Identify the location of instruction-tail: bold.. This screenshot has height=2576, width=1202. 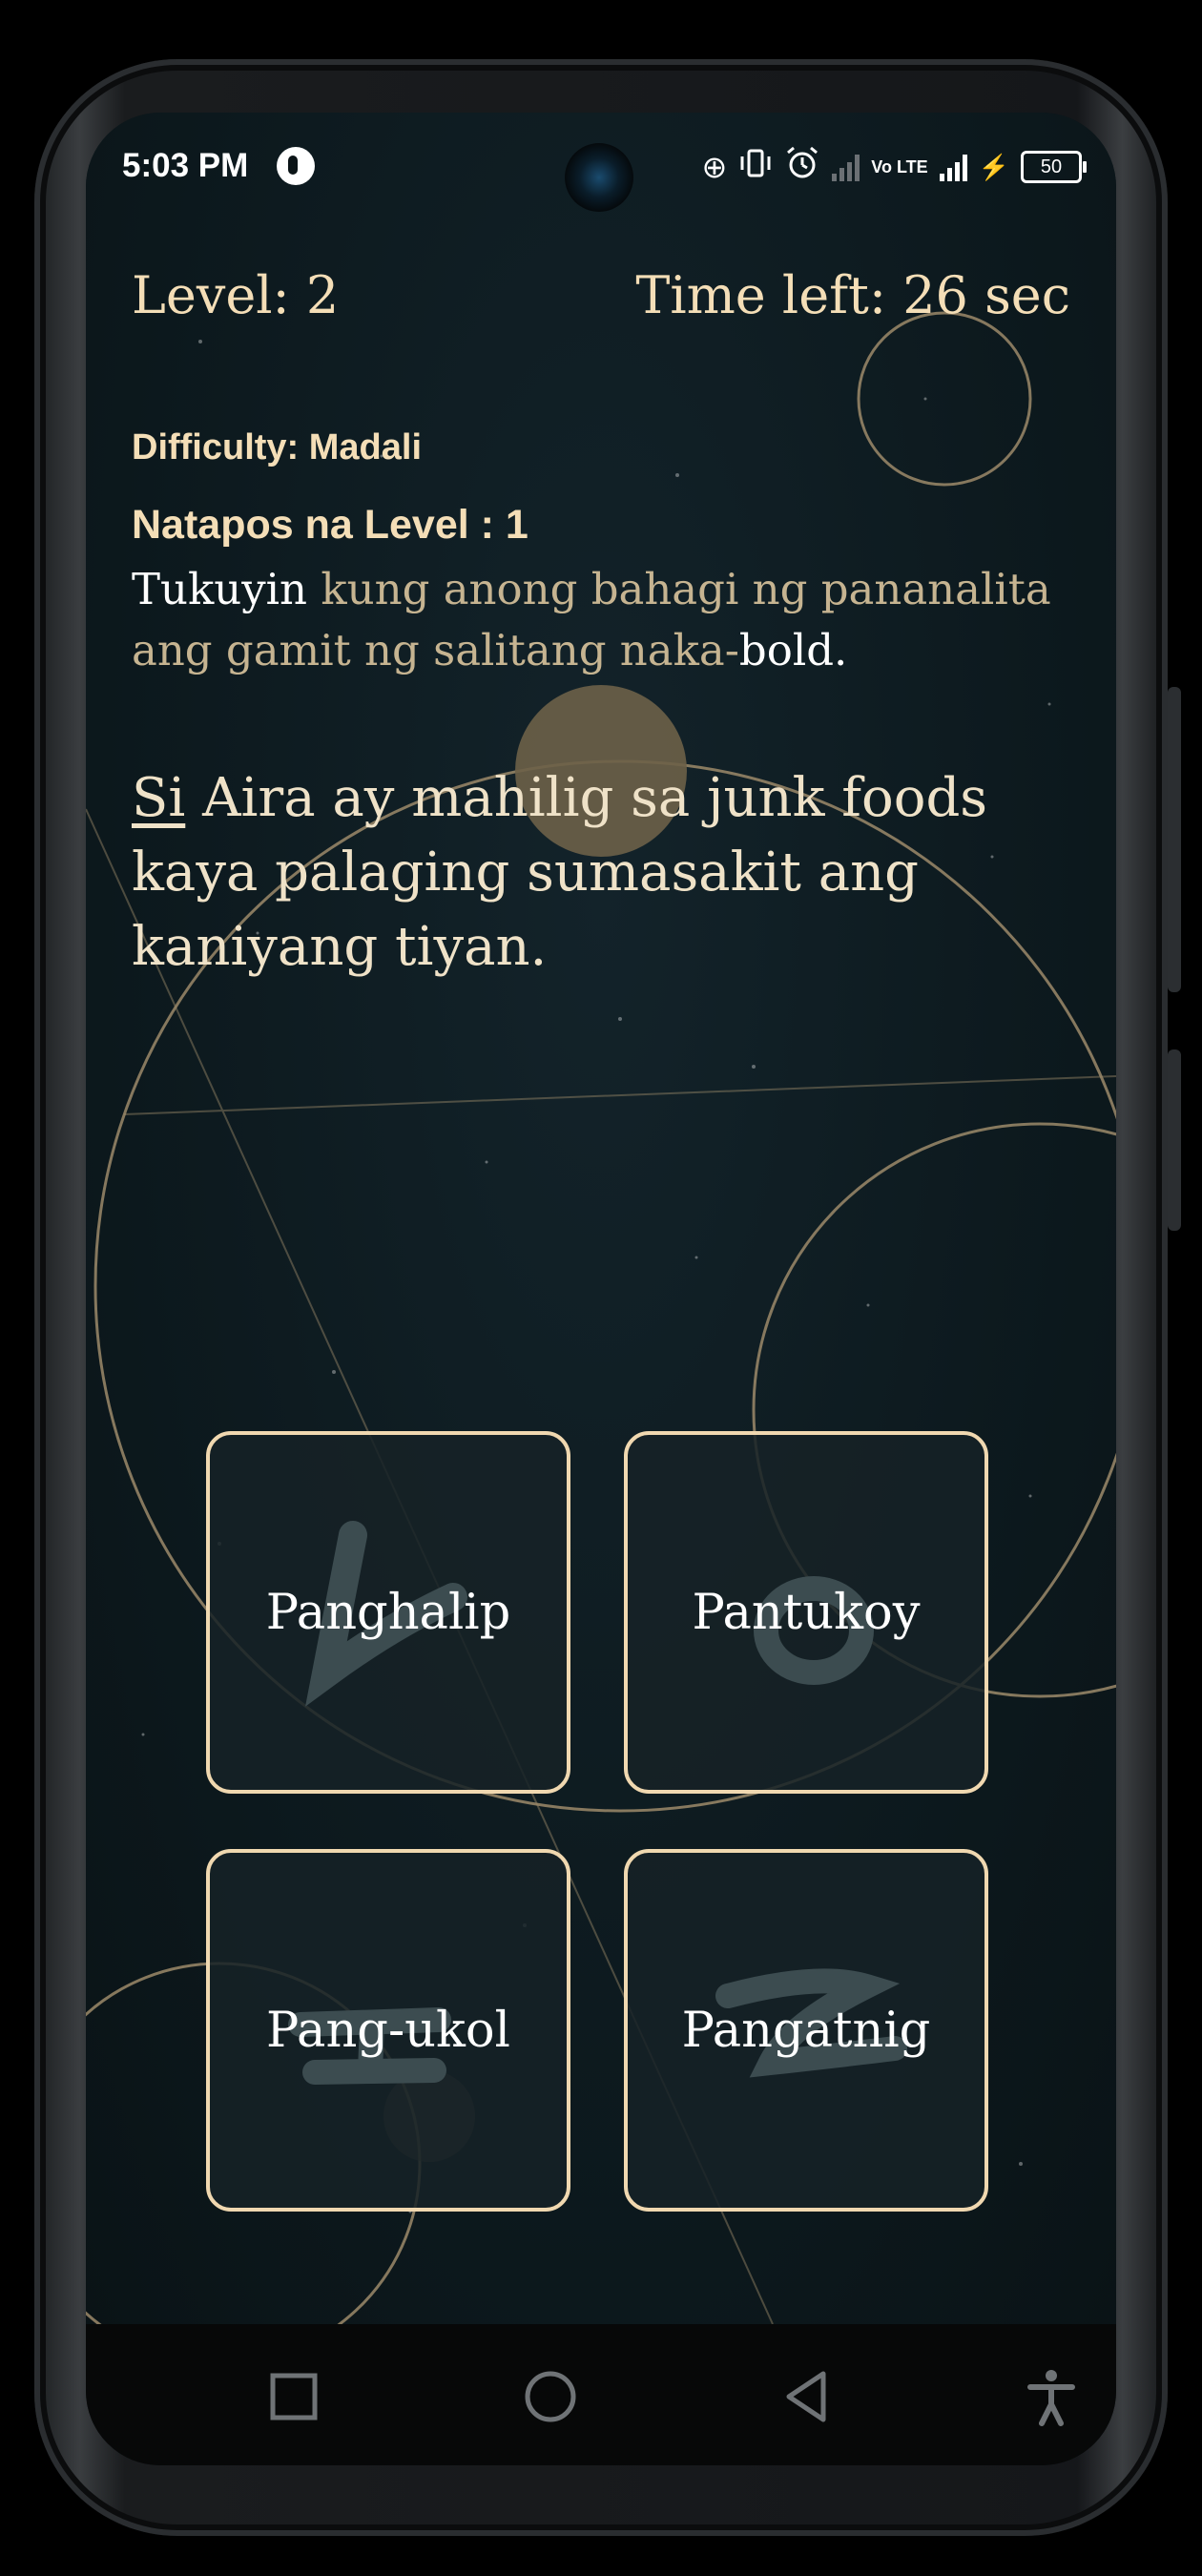
(793, 650).